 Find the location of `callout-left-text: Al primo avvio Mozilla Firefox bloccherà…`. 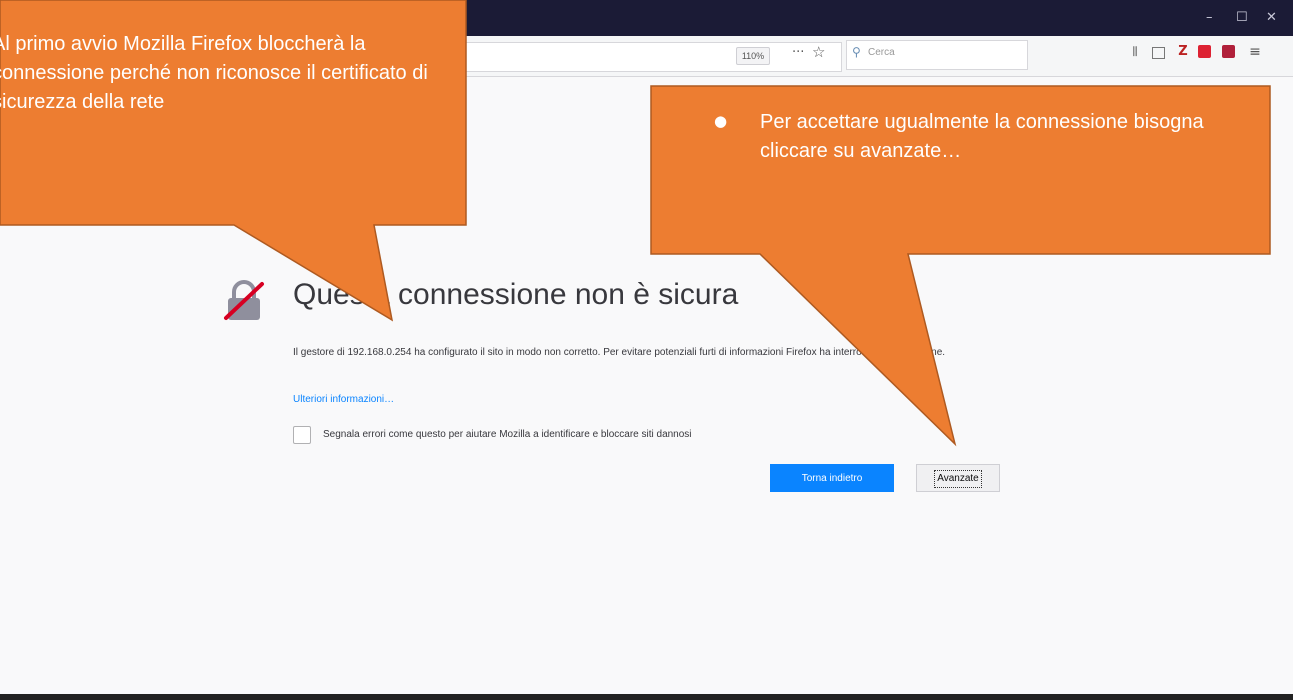

callout-left-text: Al primo avvio Mozilla Firefox bloccherà… is located at coordinates (214, 73).